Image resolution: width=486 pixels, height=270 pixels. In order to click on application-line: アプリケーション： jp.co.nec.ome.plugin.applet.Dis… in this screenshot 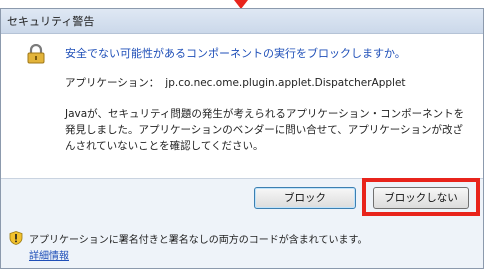, I will do `click(235, 82)`.